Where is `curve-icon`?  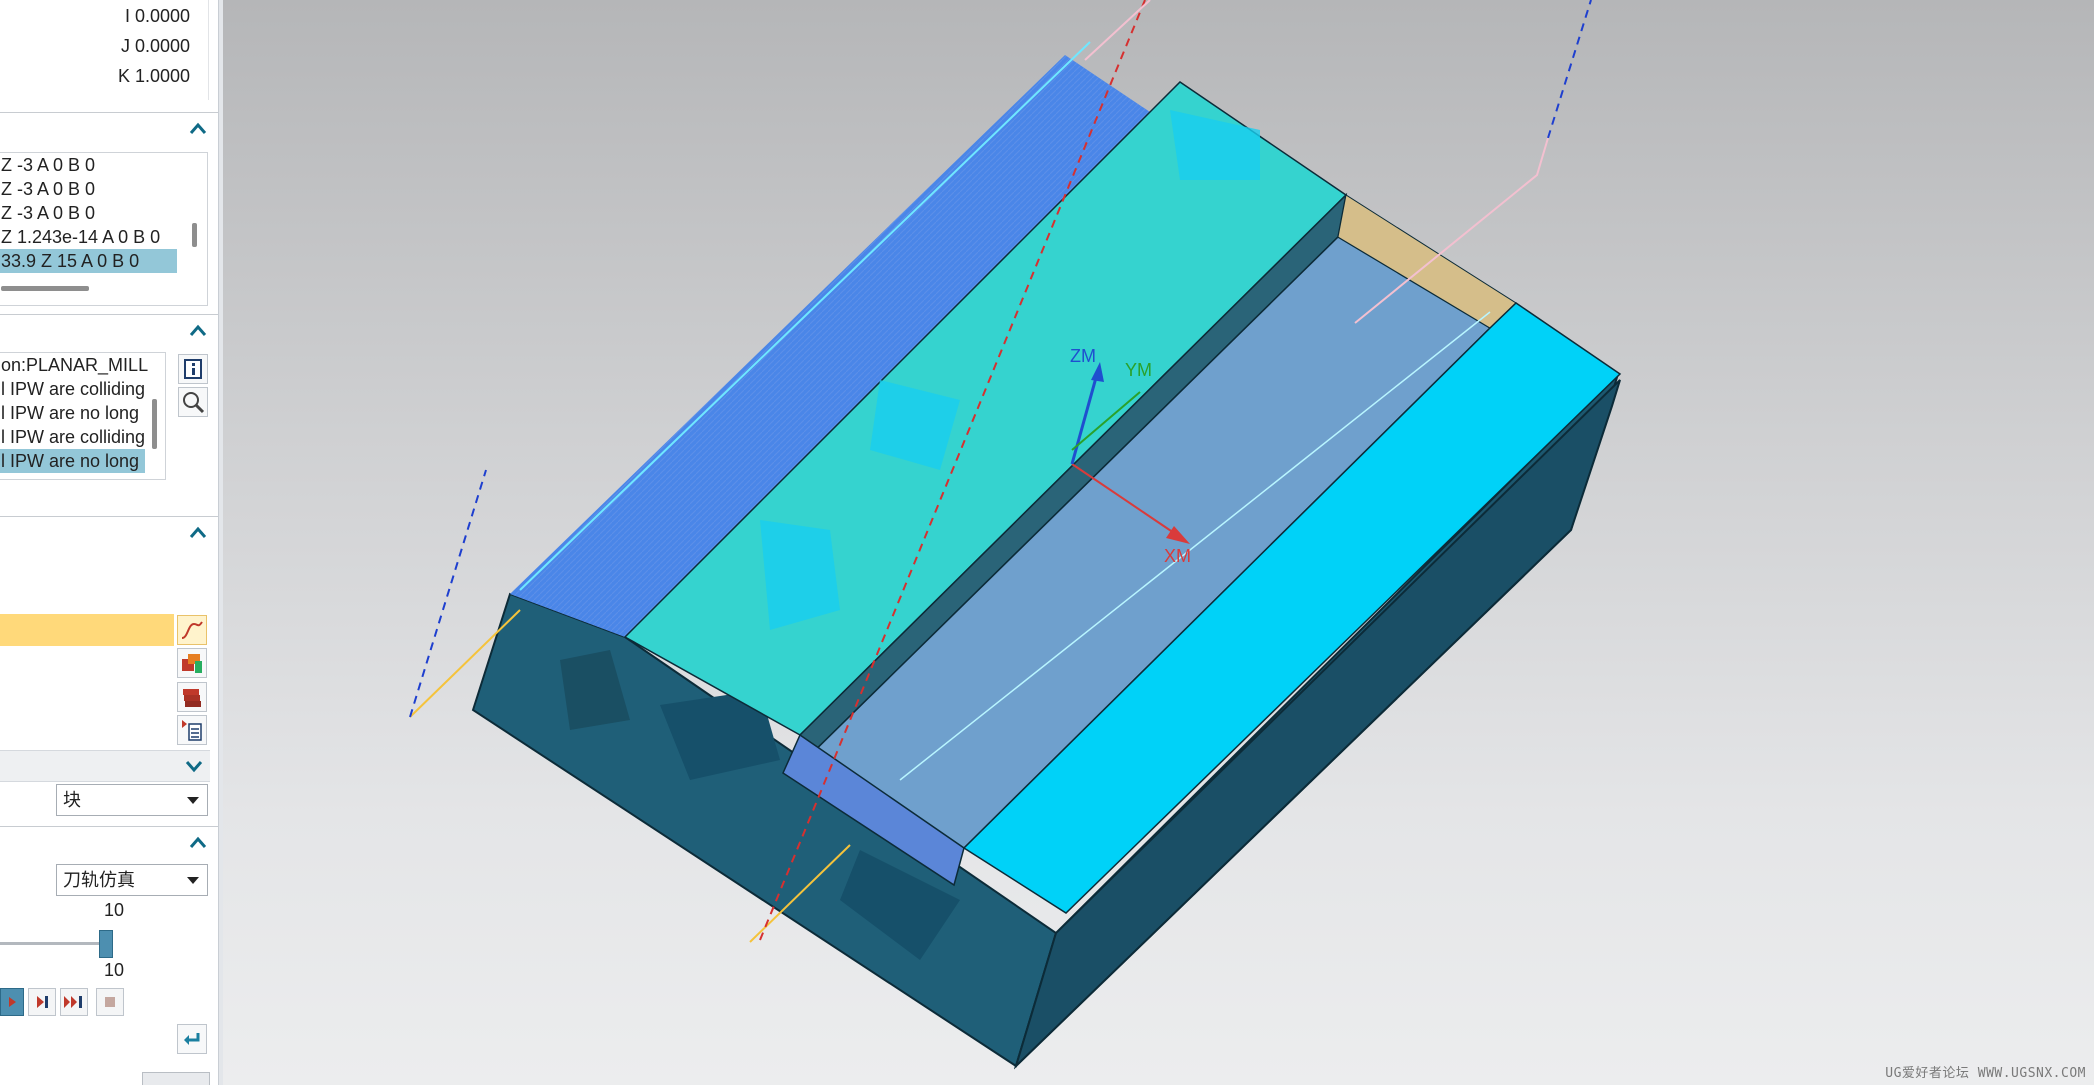 curve-icon is located at coordinates (192, 630).